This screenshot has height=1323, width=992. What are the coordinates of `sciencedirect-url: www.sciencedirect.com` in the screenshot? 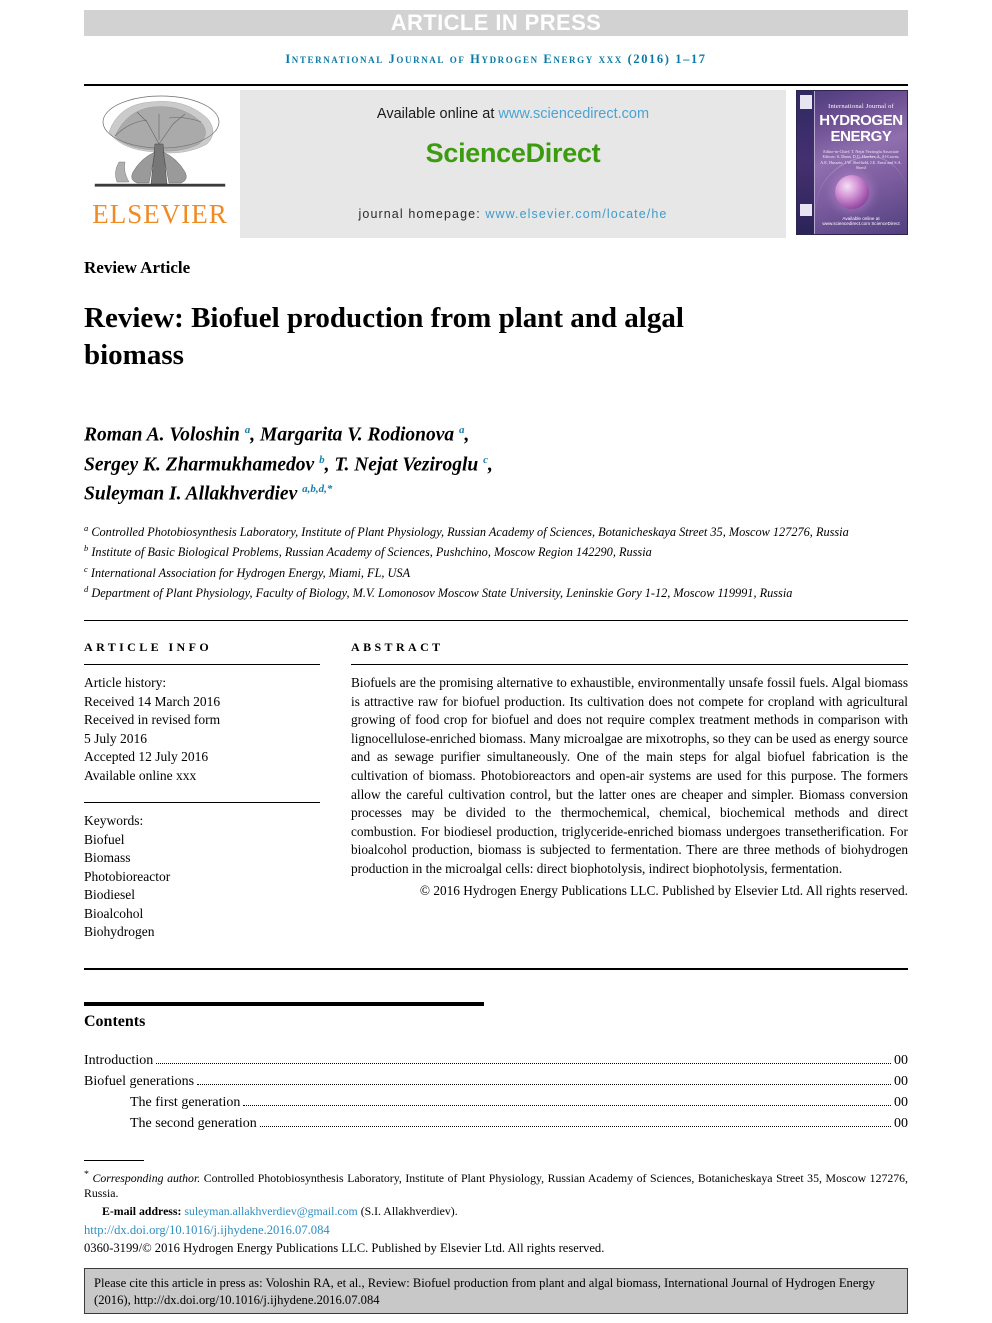 It's located at (573, 114).